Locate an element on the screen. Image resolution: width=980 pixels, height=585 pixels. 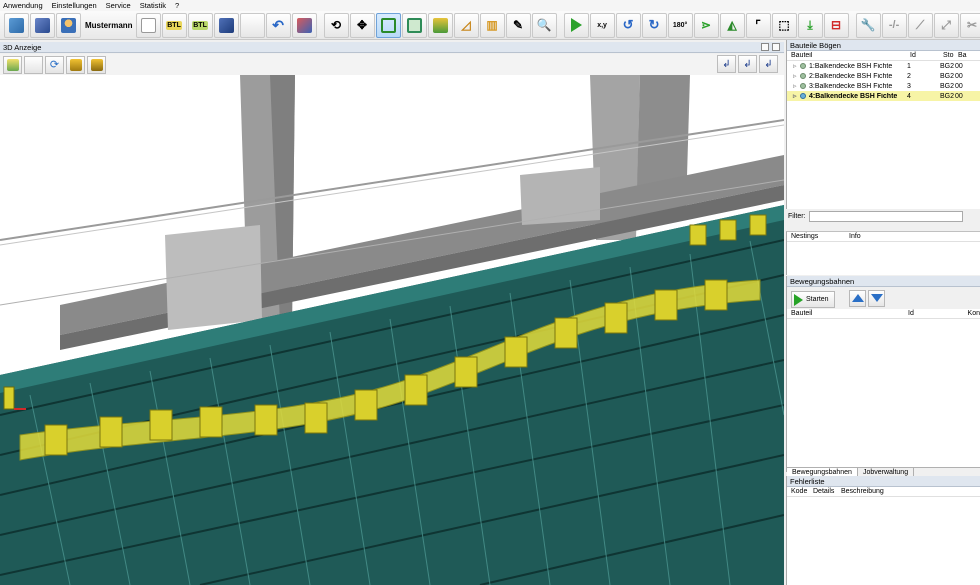
paint-button: ✎ is located at coordinates (518, 25).